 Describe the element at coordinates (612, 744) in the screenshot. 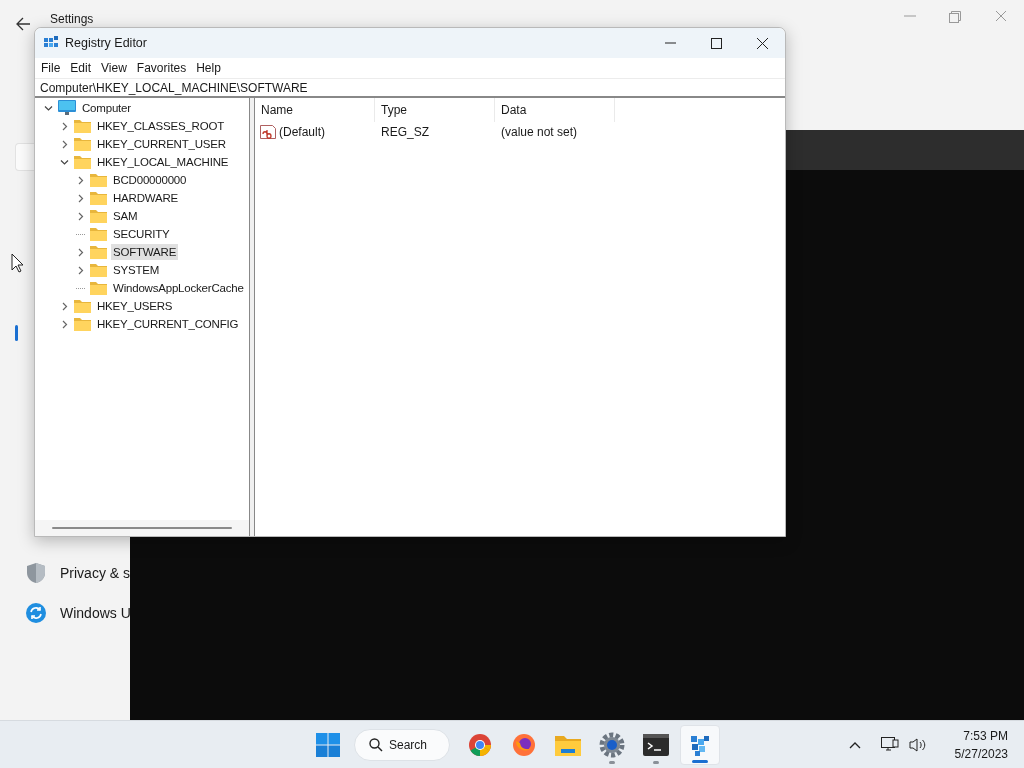

I see `gear-icon` at that location.